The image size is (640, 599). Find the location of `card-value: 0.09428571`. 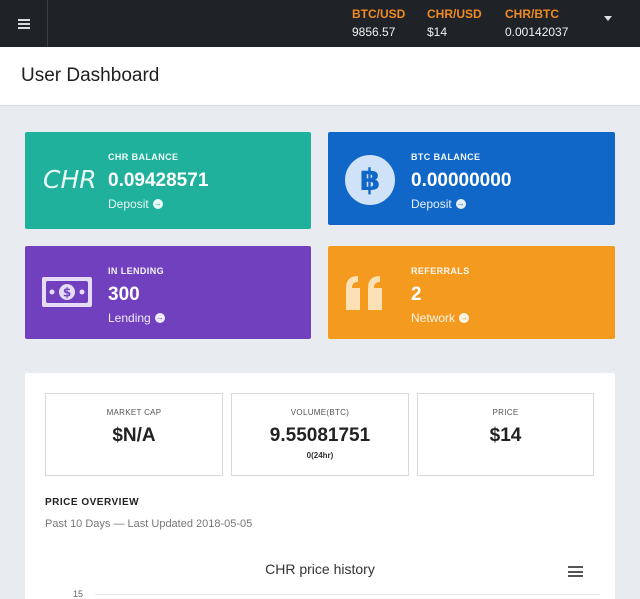

card-value: 0.09428571 is located at coordinates (158, 180).